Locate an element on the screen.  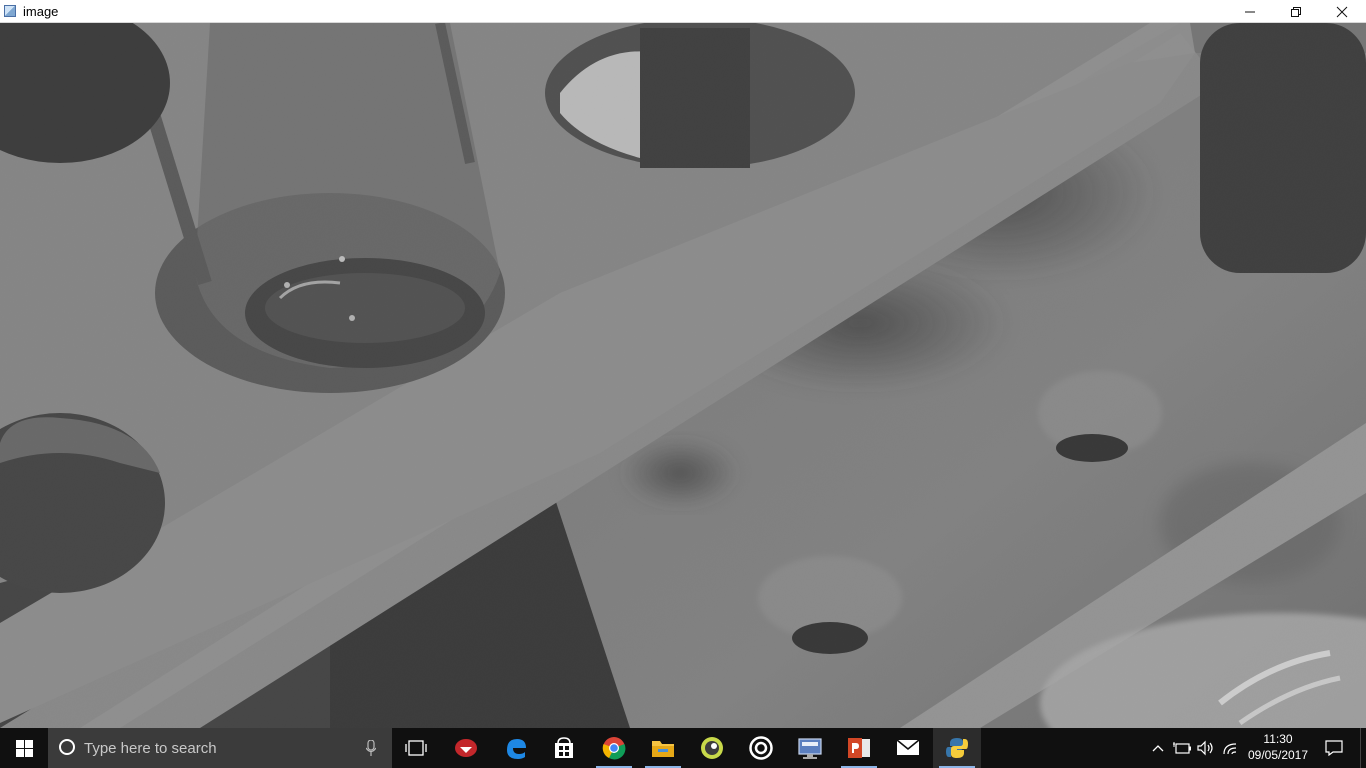
restore-icon is located at coordinates (1296, 11).